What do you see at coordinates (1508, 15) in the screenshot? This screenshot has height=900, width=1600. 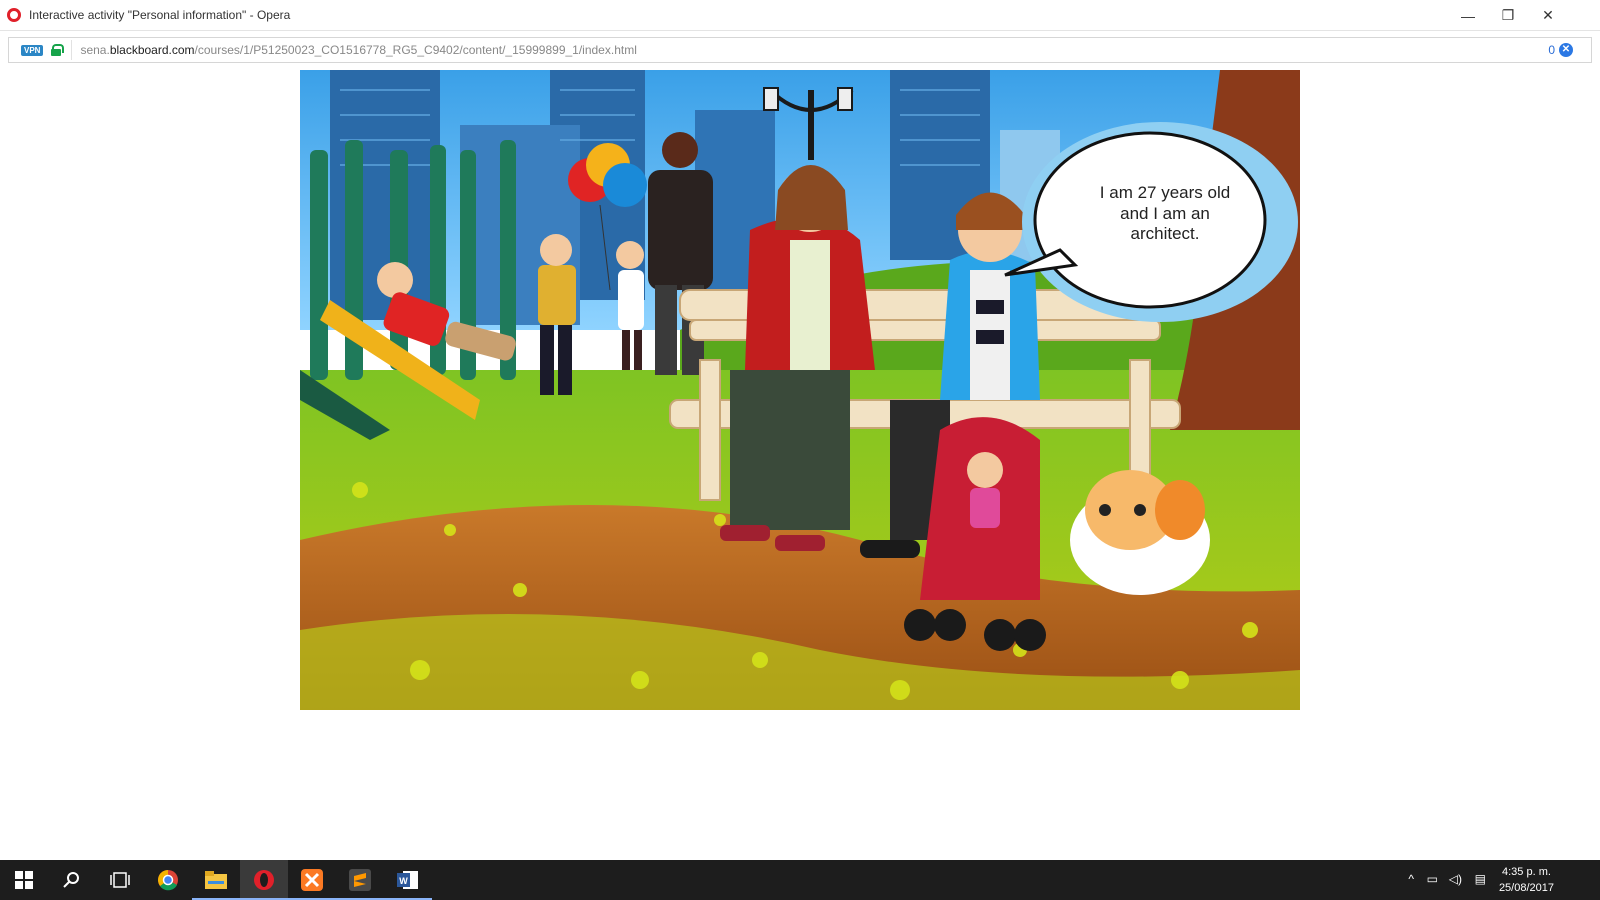 I see `restore-button: ❐` at bounding box center [1508, 15].